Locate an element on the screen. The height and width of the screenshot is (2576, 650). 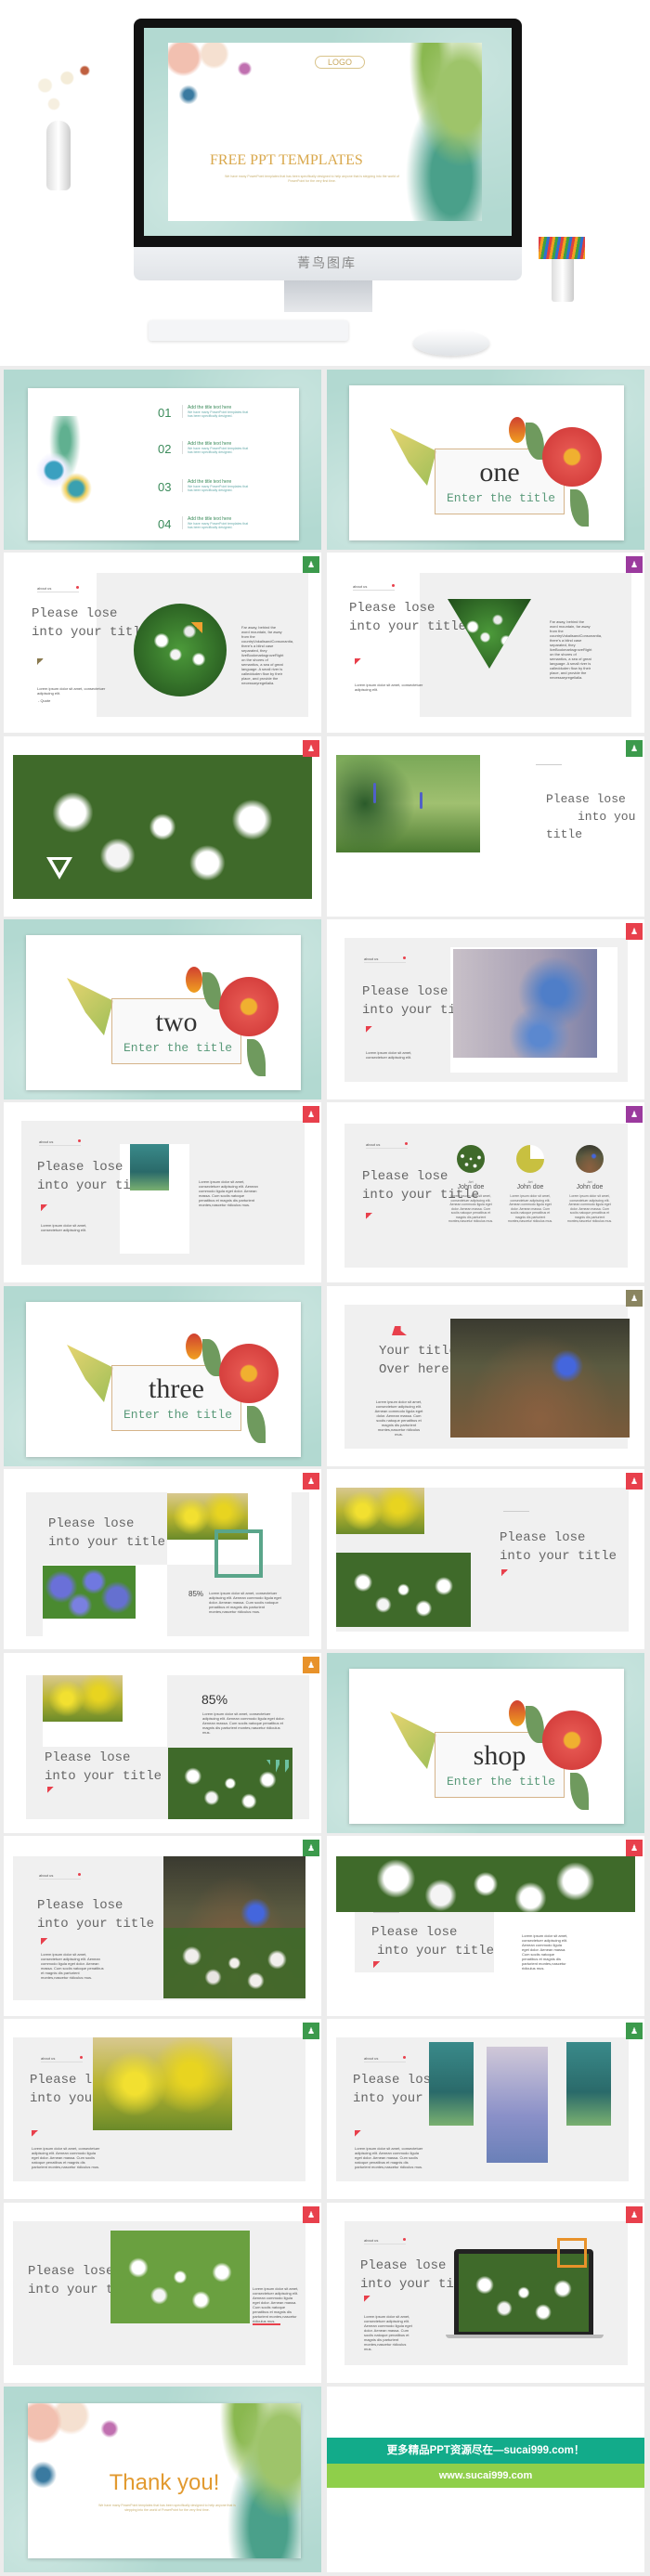
bouquet-decoration is located at coordinates (65, 477).